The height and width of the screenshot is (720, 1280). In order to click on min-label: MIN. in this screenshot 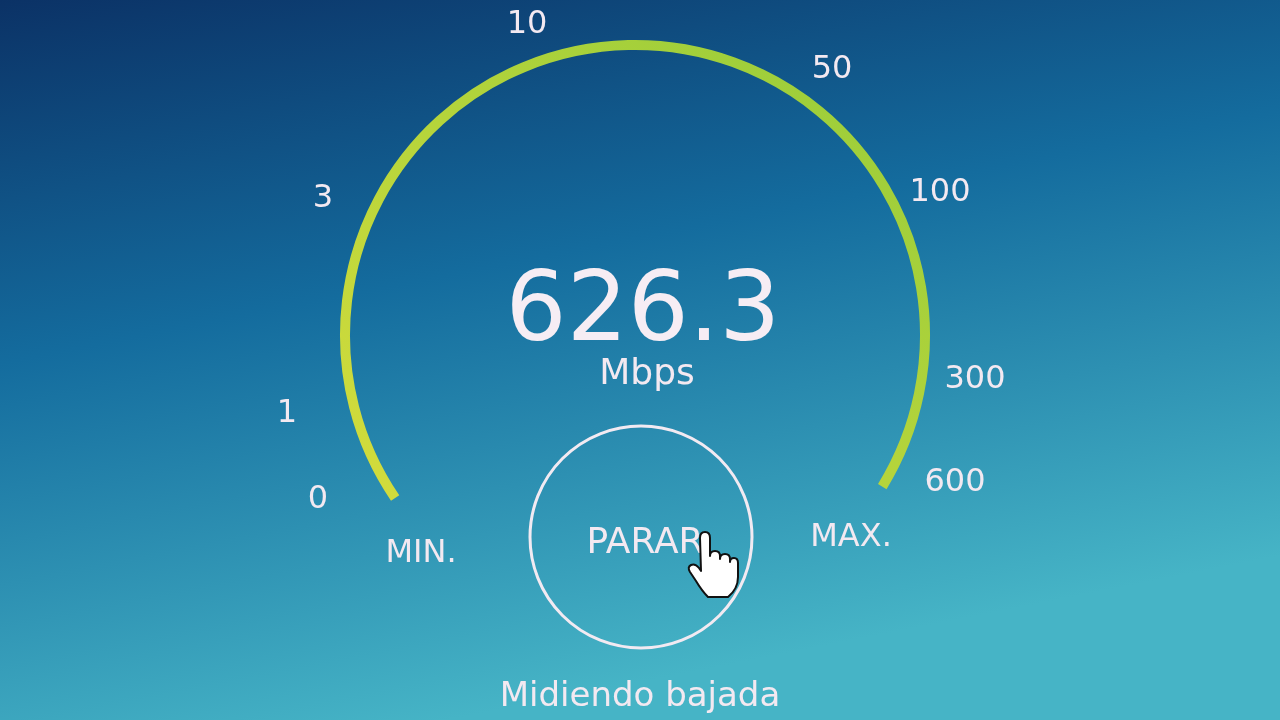, I will do `click(421, 551)`.